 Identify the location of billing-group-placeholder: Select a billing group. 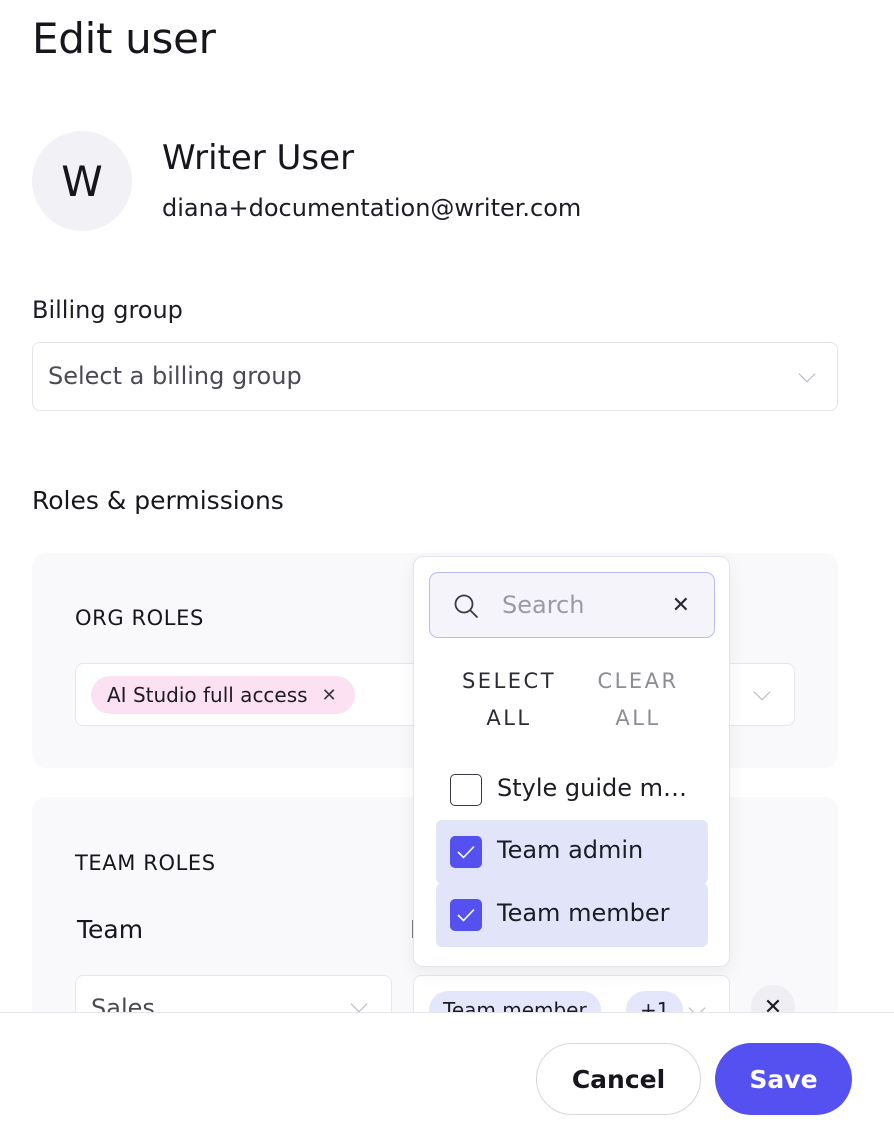
(175, 376).